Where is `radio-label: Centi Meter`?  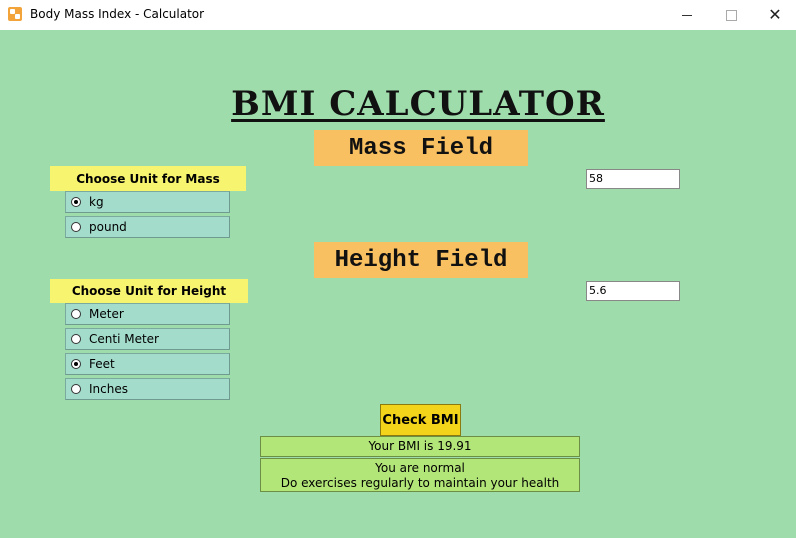
radio-label: Centi Meter is located at coordinates (124, 339).